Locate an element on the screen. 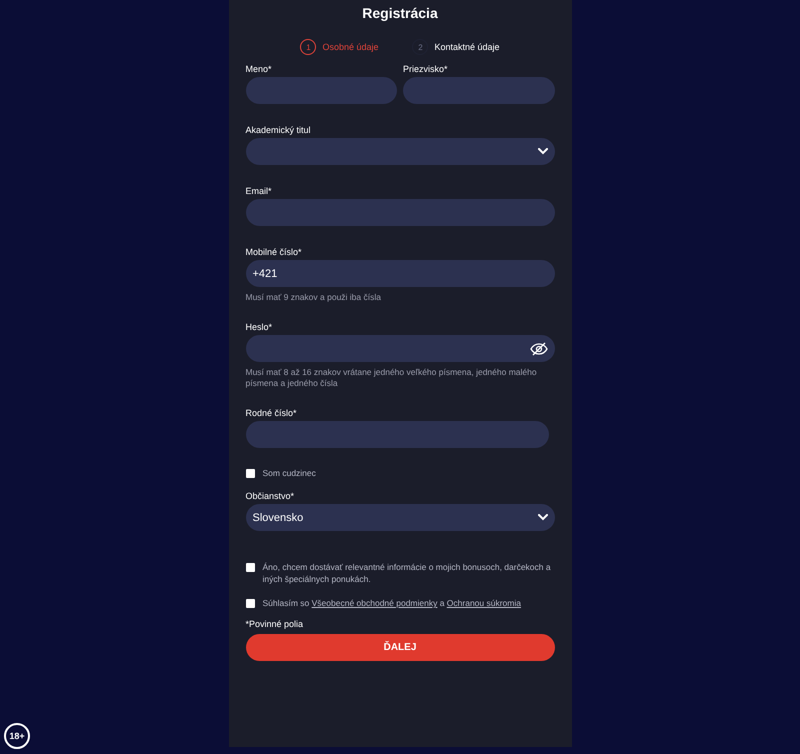 The width and height of the screenshot is (800, 754). select-field: Slovensko is located at coordinates (400, 517).